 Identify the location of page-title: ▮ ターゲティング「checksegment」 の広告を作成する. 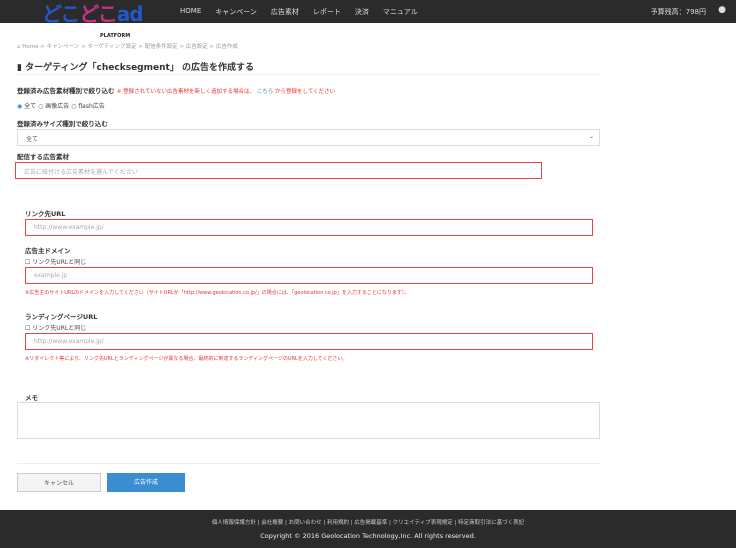
(135, 66).